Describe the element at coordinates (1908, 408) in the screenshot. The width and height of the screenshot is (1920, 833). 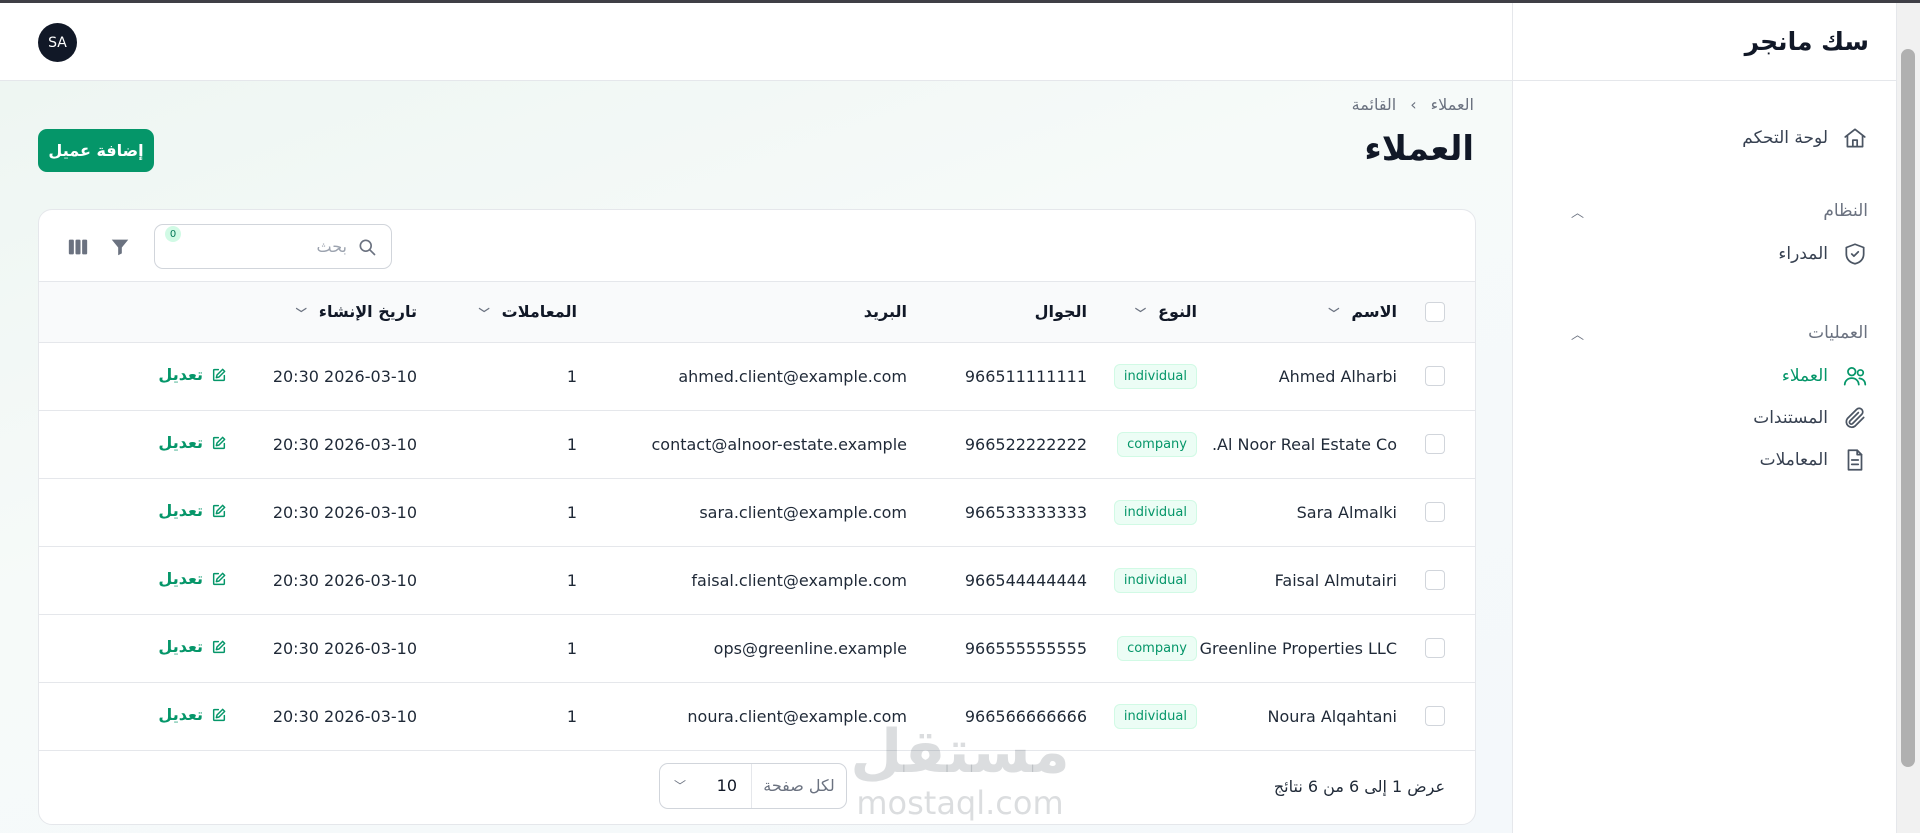
I see `scrollbar-thumb` at that location.